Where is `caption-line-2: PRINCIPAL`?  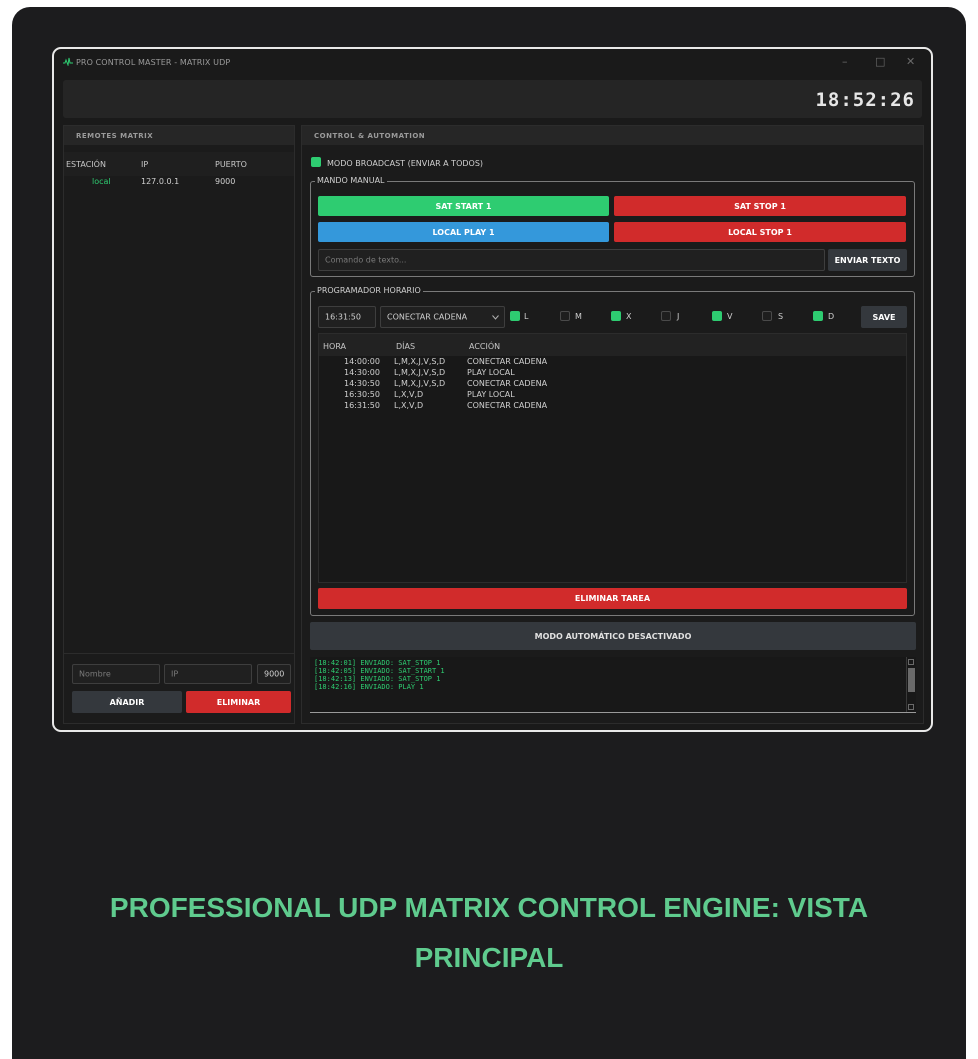 caption-line-2: PRINCIPAL is located at coordinates (489, 957).